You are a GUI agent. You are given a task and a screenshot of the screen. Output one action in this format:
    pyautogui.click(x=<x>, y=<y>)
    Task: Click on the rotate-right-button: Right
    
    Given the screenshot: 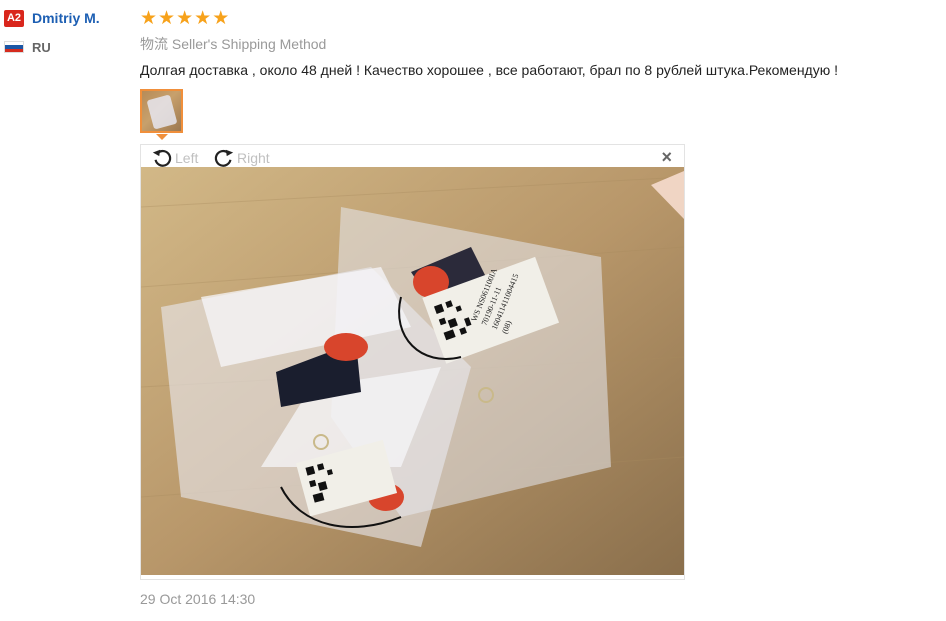 What is the action you would take?
    pyautogui.click(x=241, y=158)
    